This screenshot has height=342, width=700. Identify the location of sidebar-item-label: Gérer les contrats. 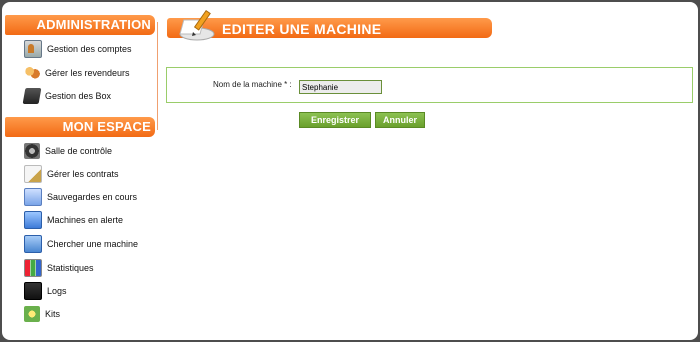
(83, 174).